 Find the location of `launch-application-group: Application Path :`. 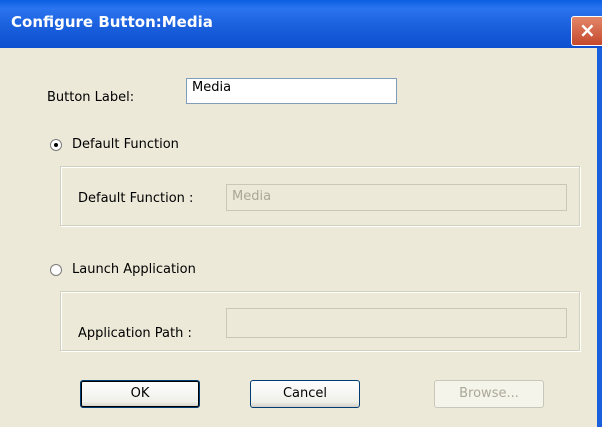

launch-application-group: Application Path : is located at coordinates (320, 321).